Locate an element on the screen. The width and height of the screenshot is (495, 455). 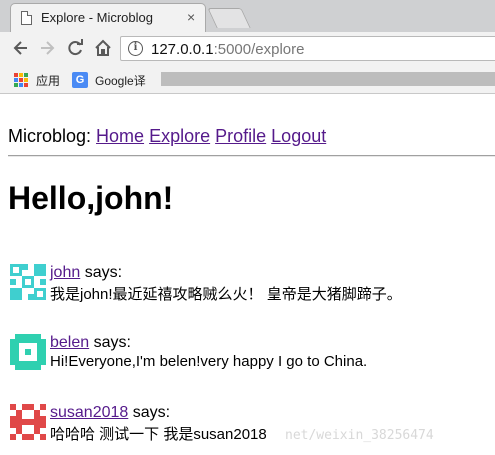
post-author-line: john says: is located at coordinates (86, 273).